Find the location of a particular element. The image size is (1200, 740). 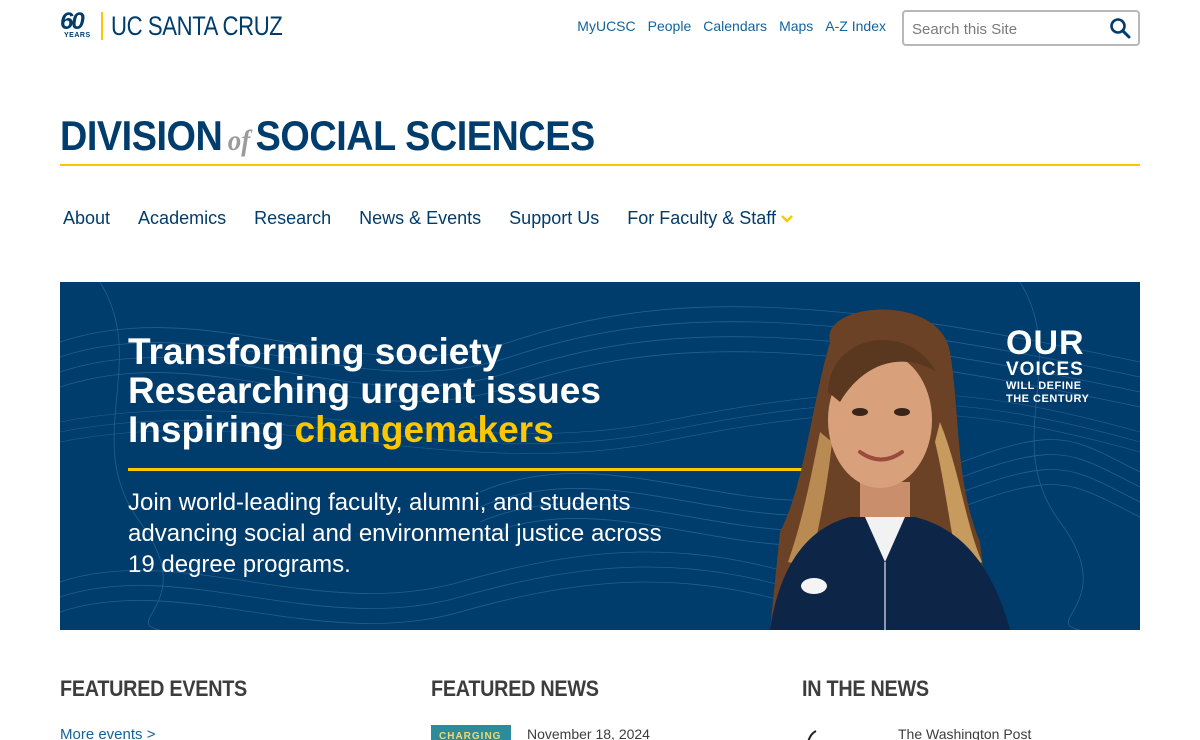

featured-news-section: FEATURED NEWS CHARGING November 18, 2024 is located at coordinates (596, 708).